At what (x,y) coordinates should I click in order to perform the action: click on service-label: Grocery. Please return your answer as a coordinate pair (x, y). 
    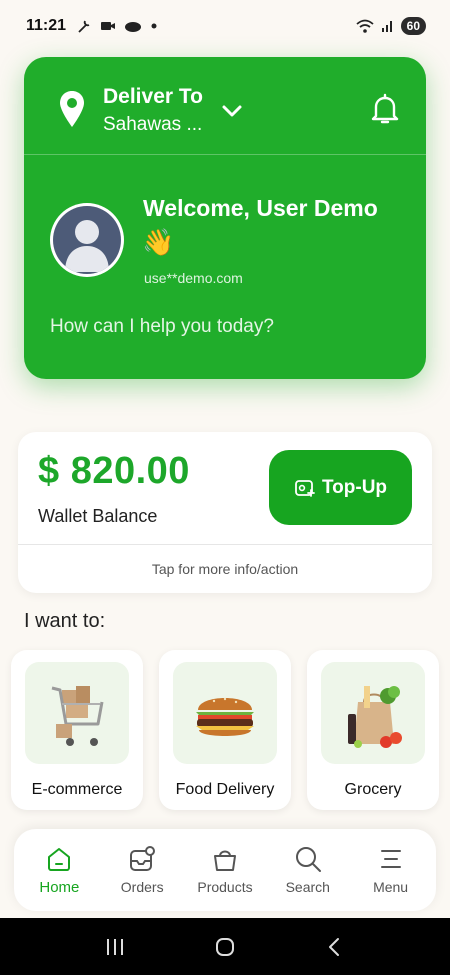
    Looking at the image, I should click on (373, 789).